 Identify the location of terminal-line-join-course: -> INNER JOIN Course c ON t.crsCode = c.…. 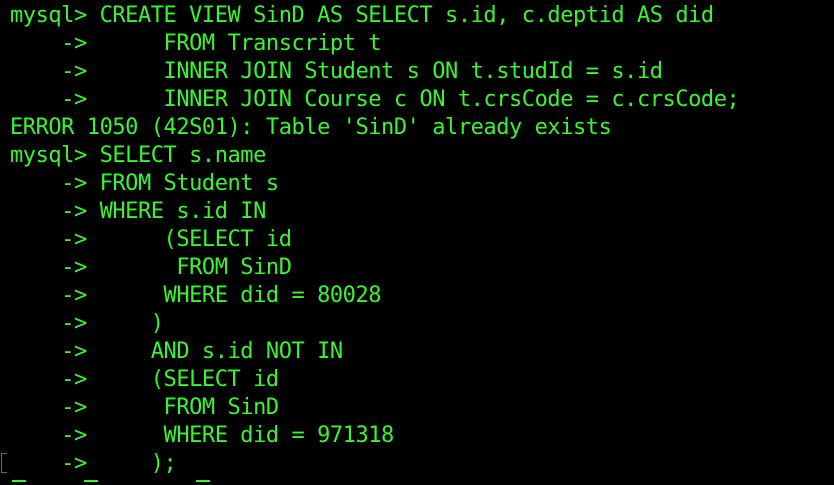
(375, 99).